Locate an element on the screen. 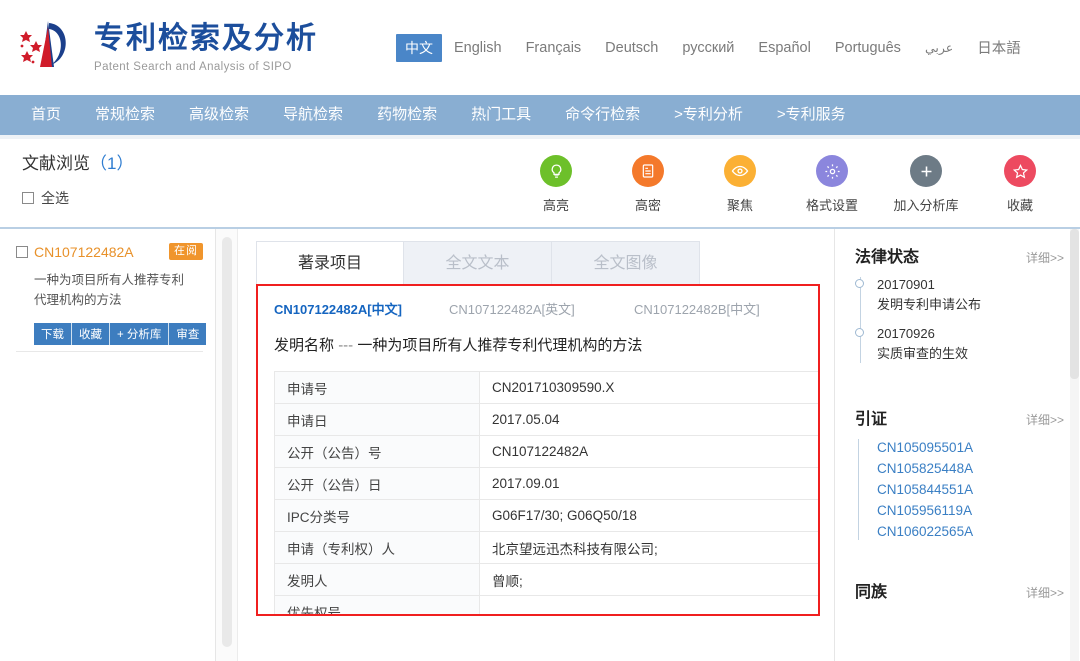 The height and width of the screenshot is (661, 1080). field-label: 公开（公告）日 is located at coordinates (377, 483).